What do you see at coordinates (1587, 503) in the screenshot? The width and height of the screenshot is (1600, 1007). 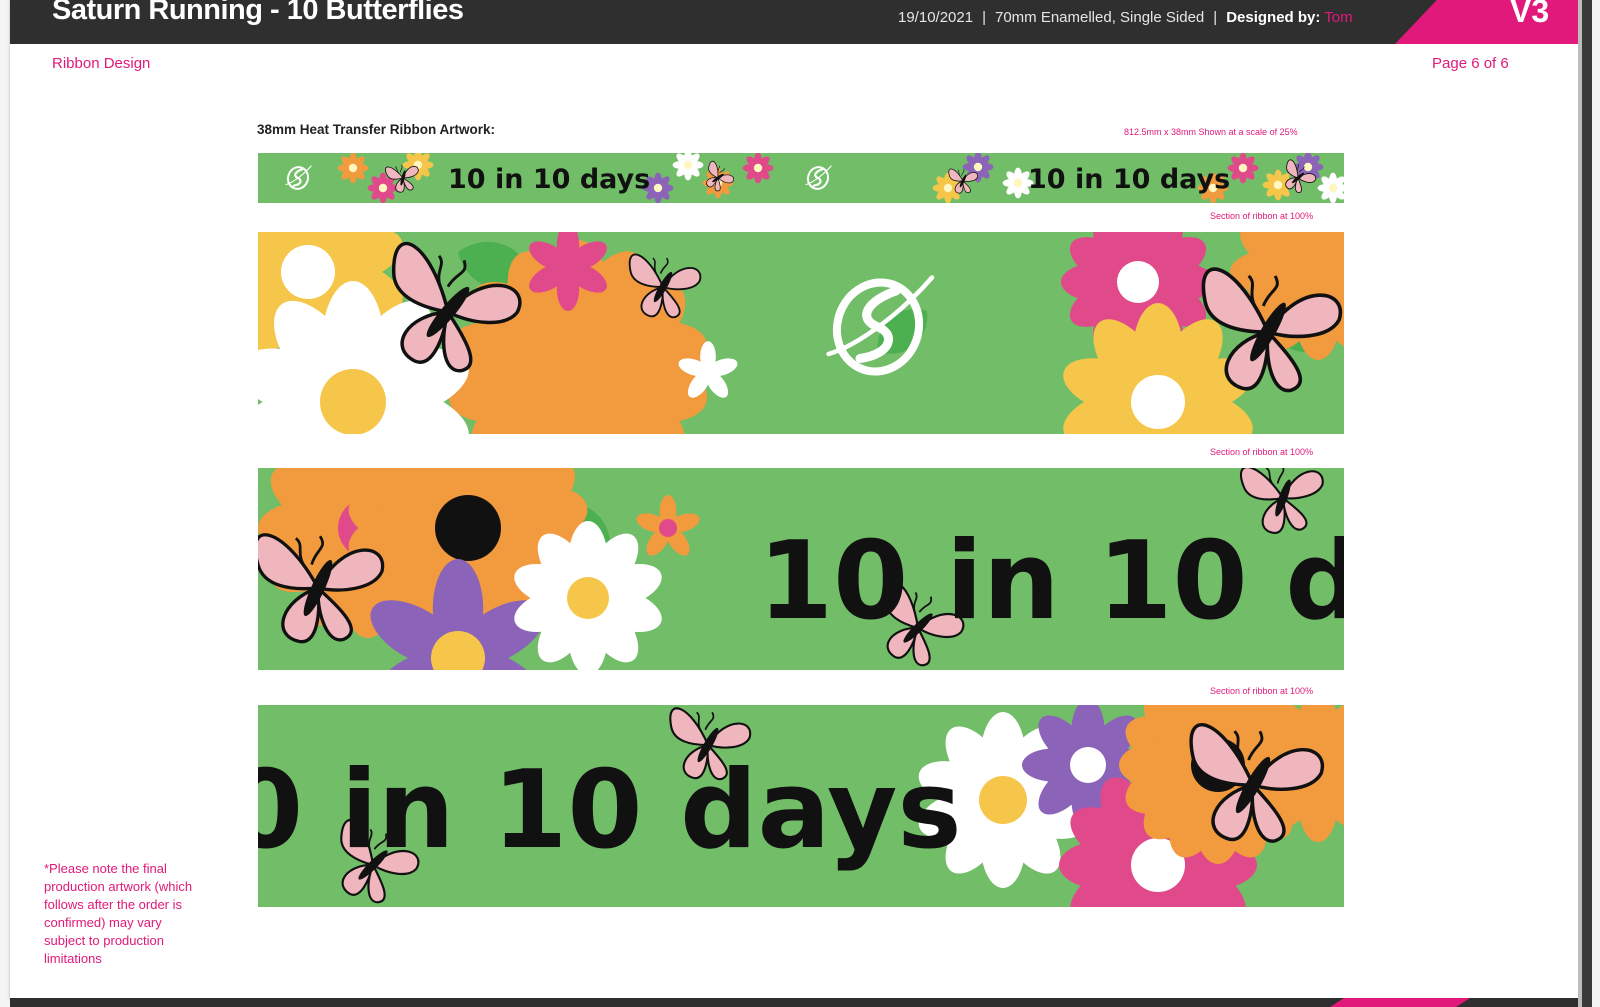 I see `viewer-scrollbar` at bounding box center [1587, 503].